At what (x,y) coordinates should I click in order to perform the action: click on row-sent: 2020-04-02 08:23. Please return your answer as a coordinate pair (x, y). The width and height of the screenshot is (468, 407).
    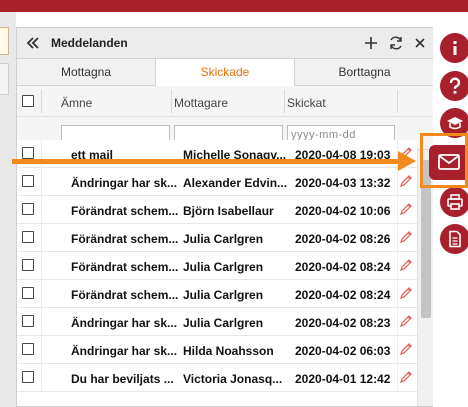
    Looking at the image, I should click on (343, 323).